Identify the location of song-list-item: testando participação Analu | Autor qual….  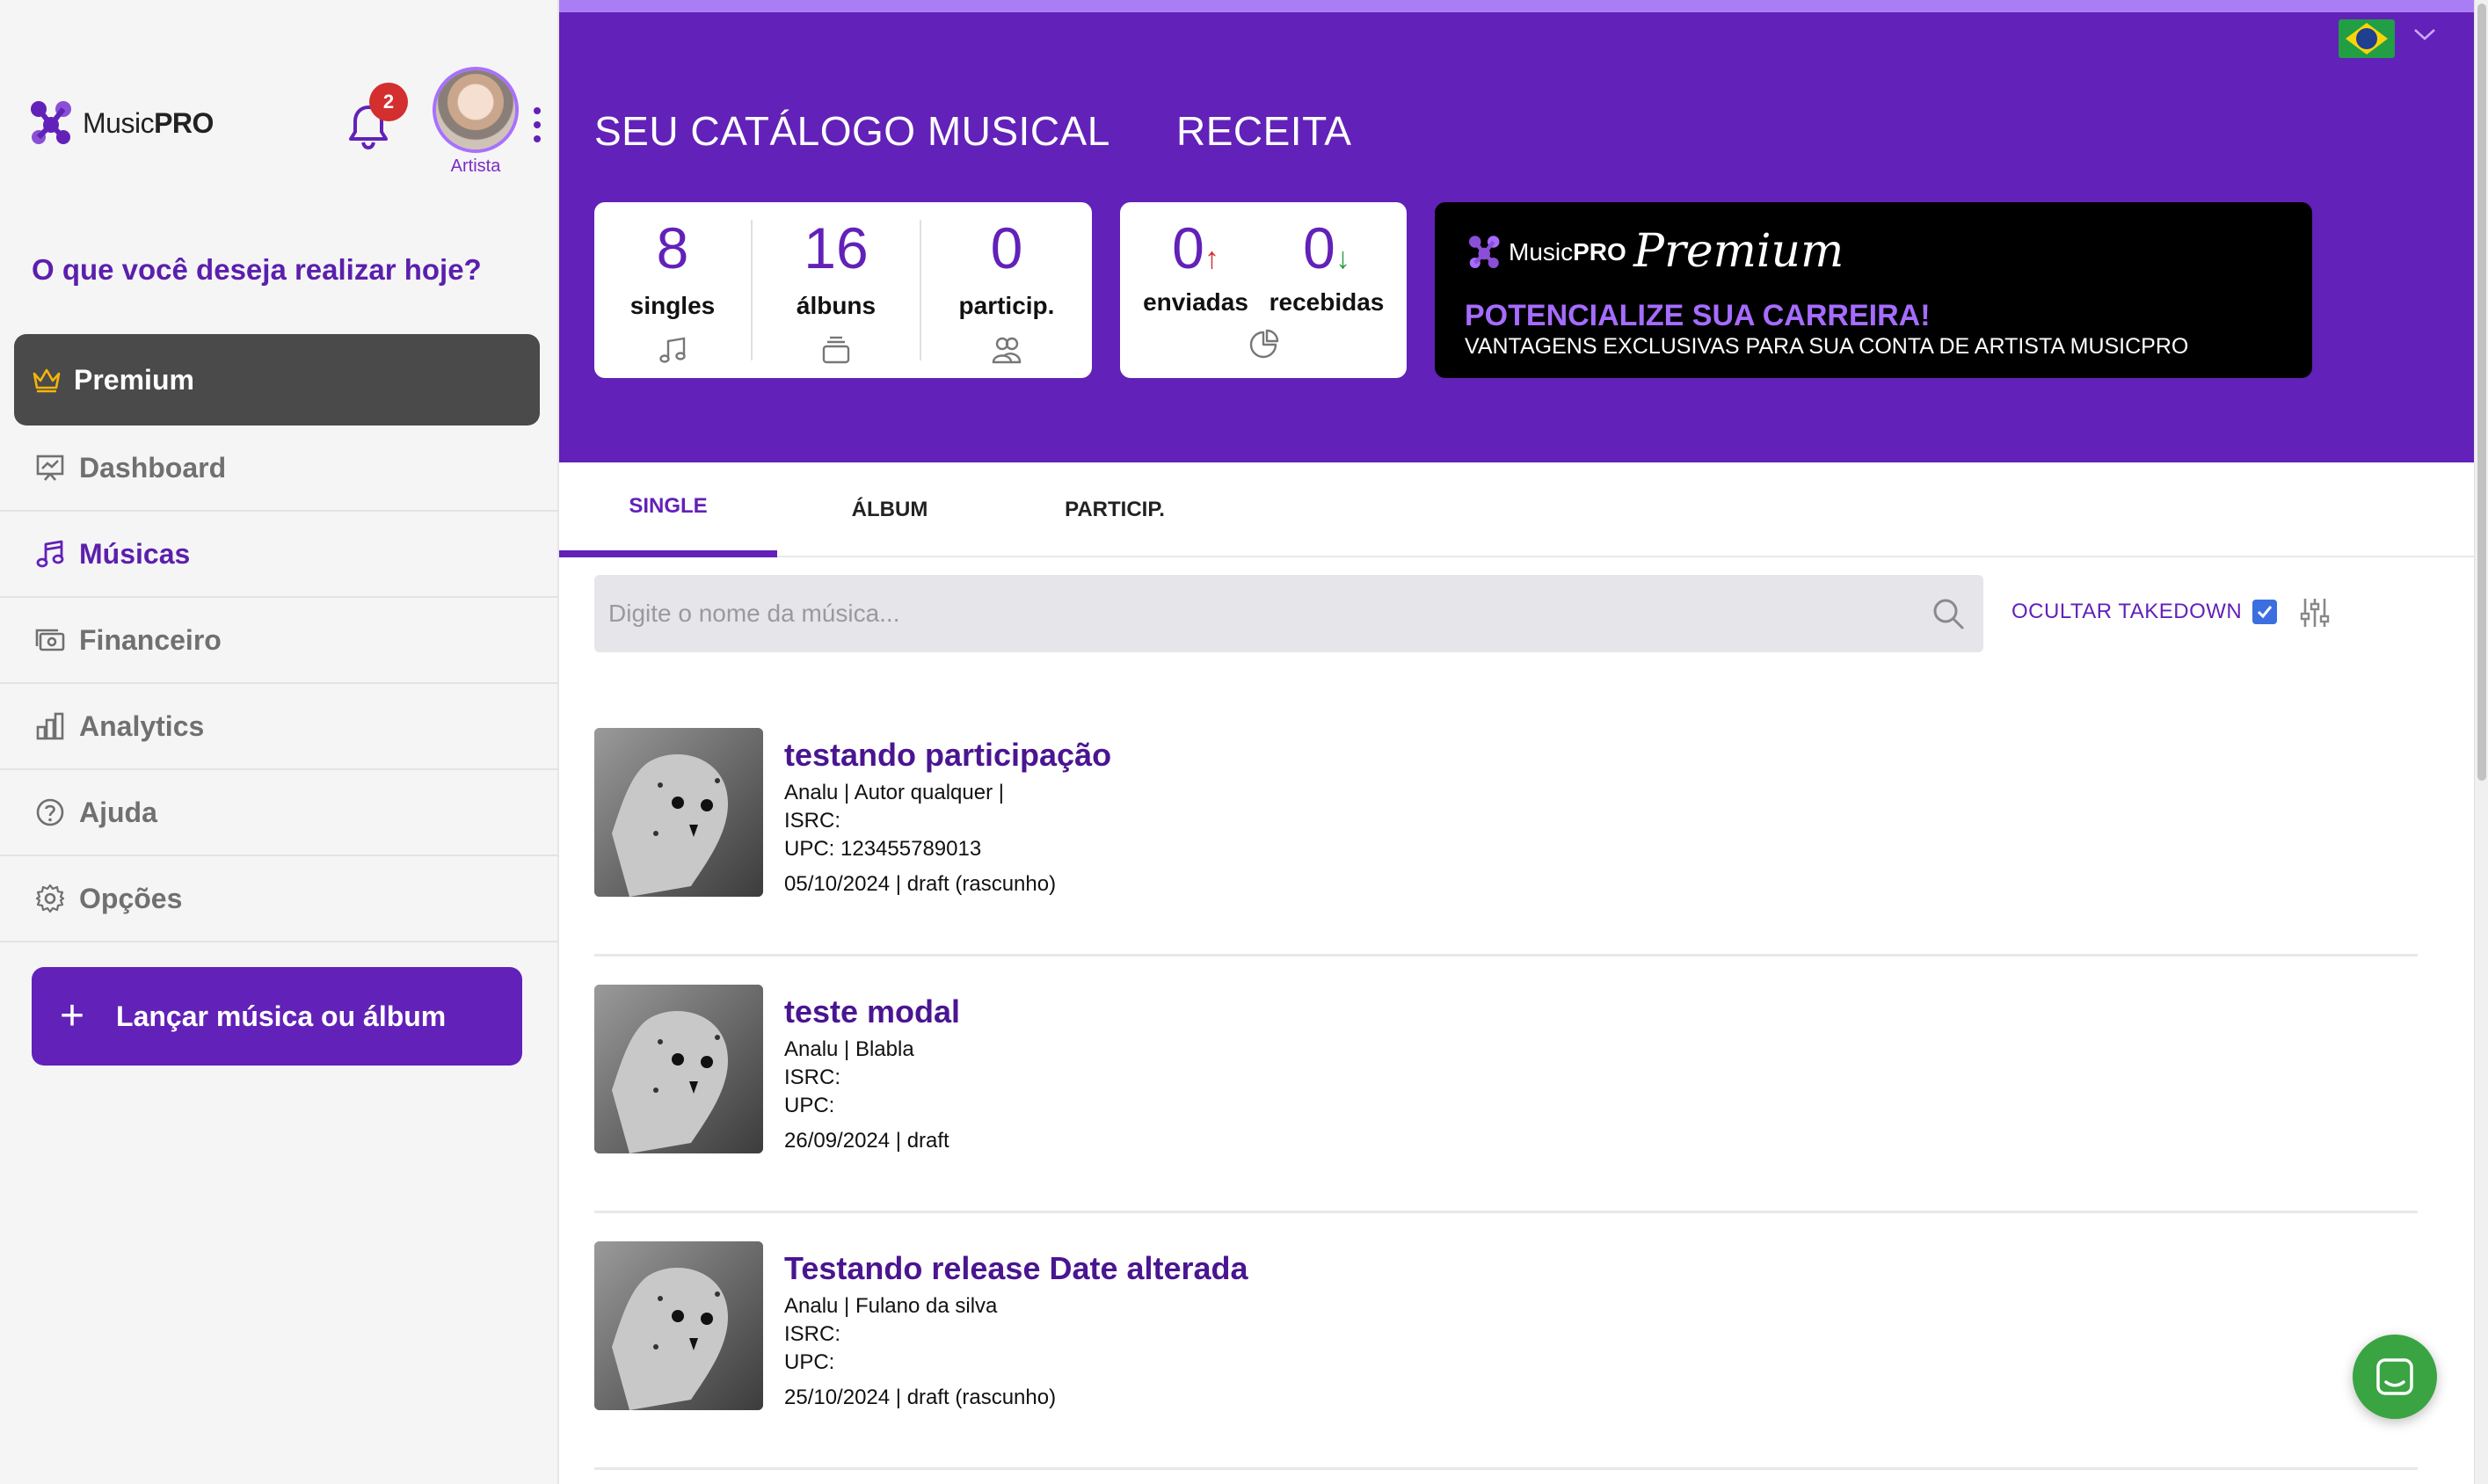
(1506, 830).